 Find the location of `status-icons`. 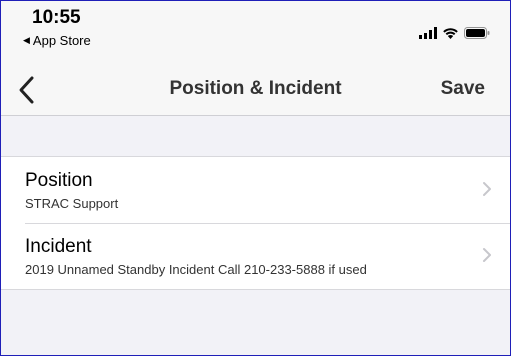

status-icons is located at coordinates (454, 33).